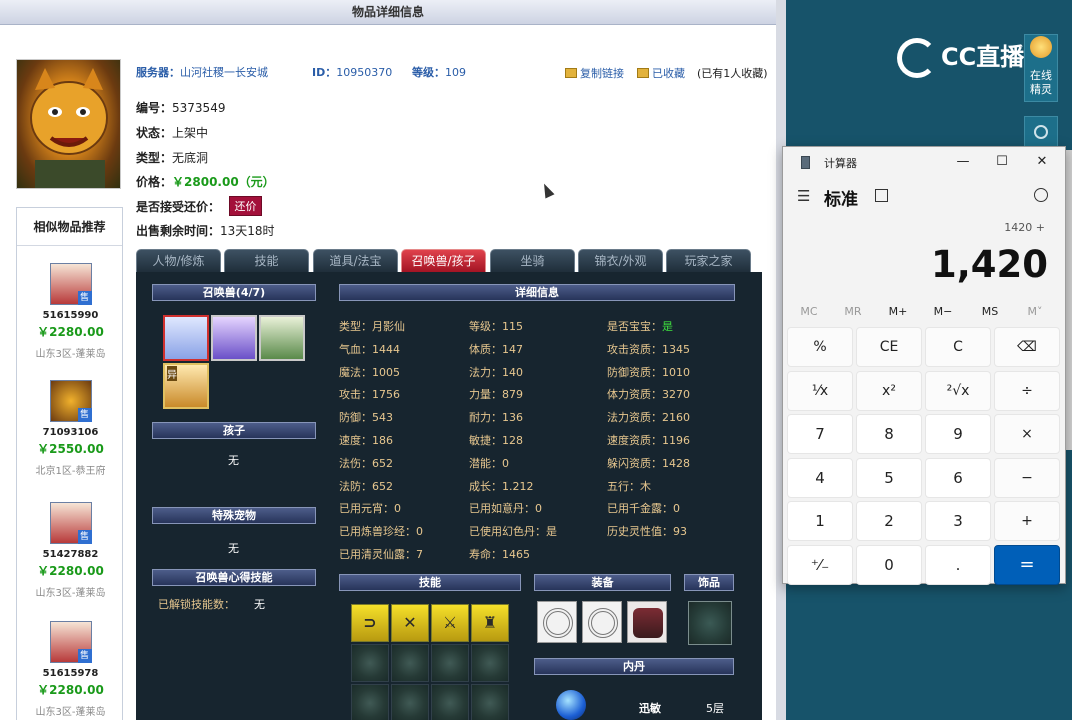 The height and width of the screenshot is (720, 1072). What do you see at coordinates (620, 260) in the screenshot?
I see `tab-outfits: 锦衣/外观` at bounding box center [620, 260].